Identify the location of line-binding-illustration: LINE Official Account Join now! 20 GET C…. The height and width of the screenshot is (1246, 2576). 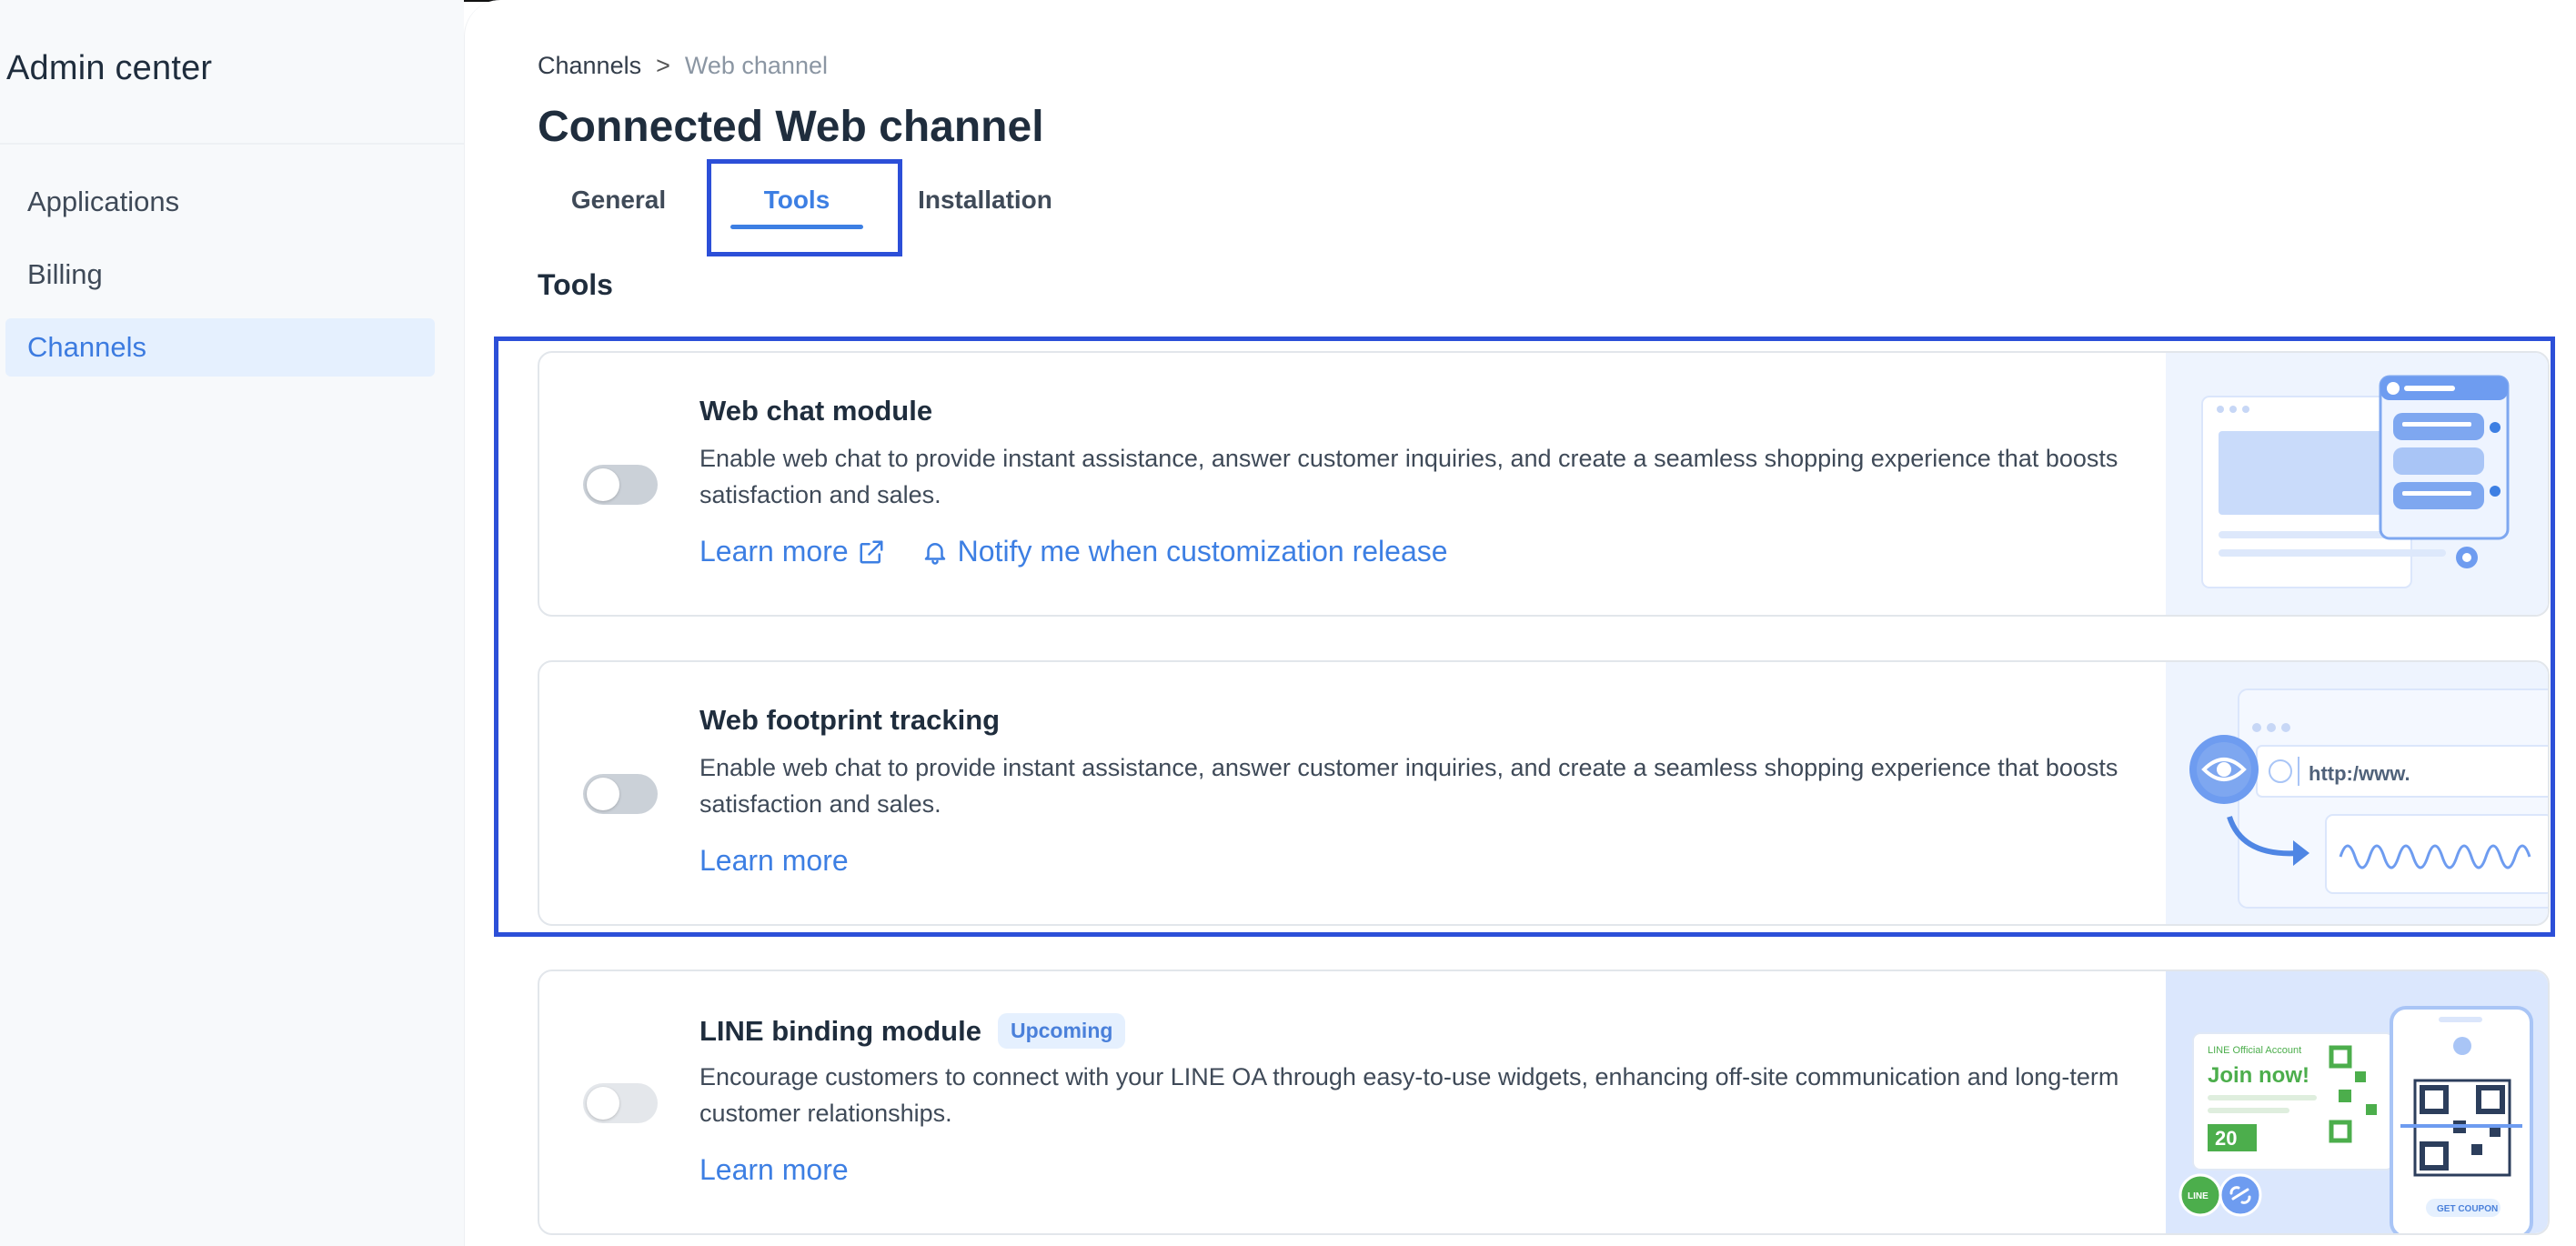
(2357, 1102).